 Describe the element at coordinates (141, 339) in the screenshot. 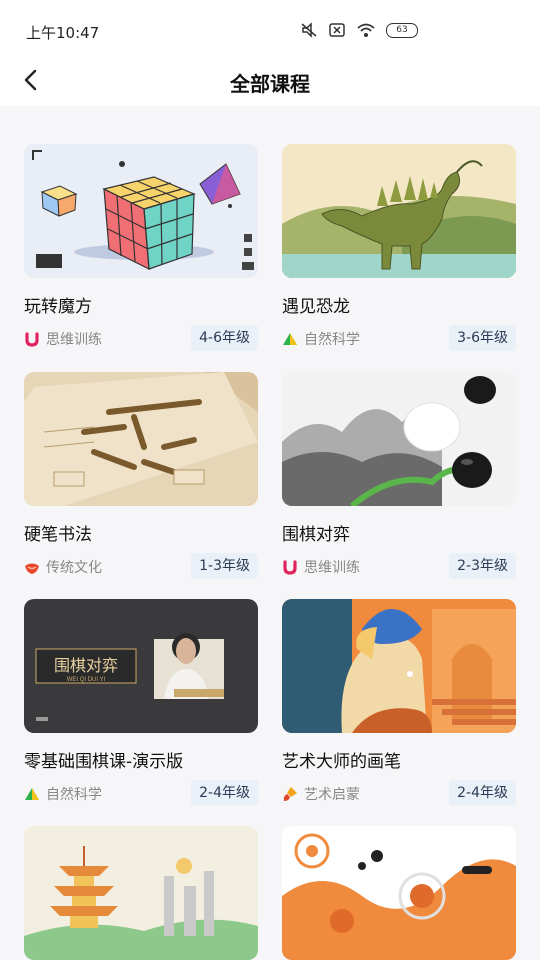

I see `course-meta: 思维训练 4-6年级` at that location.